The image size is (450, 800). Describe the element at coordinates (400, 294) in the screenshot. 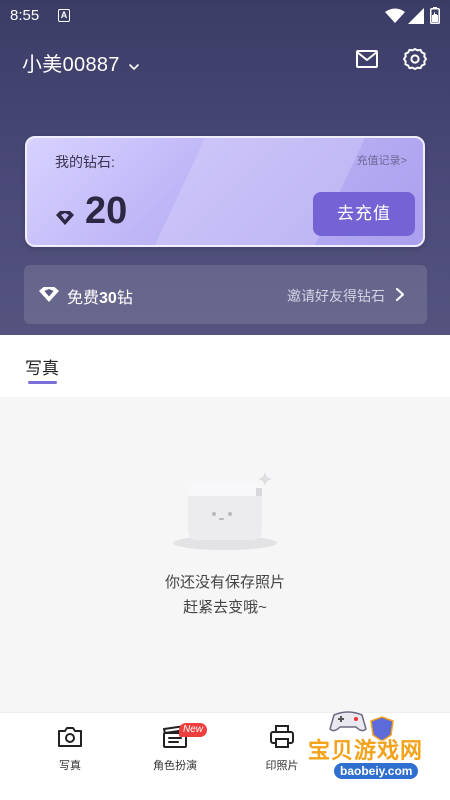

I see `chevron-right-icon` at that location.